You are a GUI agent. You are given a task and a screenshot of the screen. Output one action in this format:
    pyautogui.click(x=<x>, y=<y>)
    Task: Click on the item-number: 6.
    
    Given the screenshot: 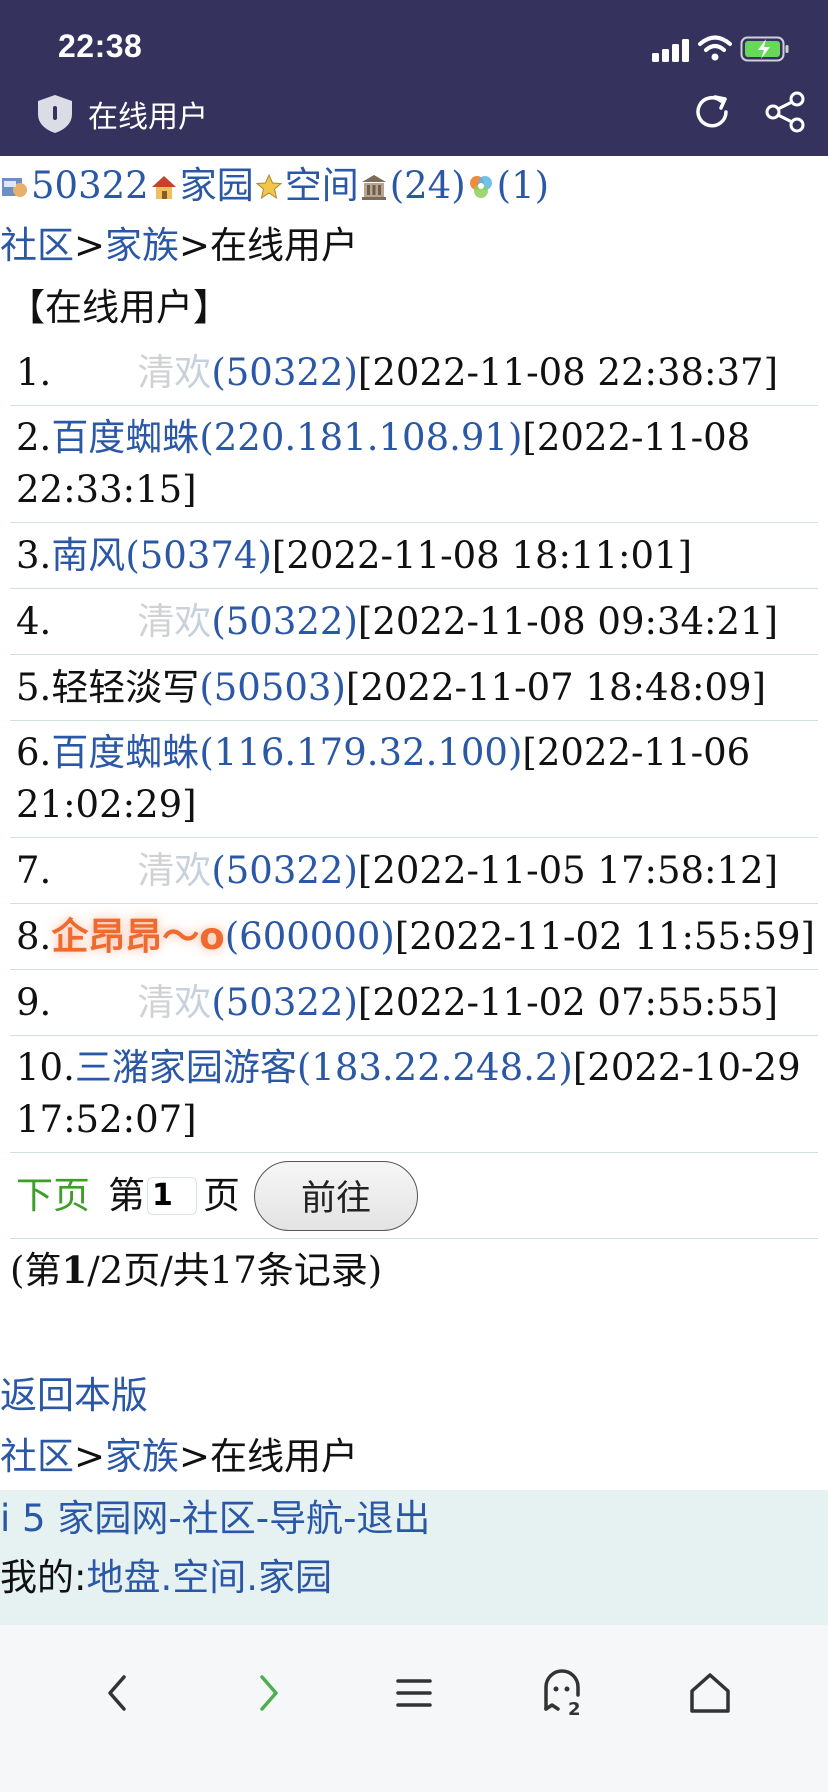 What is the action you would take?
    pyautogui.click(x=34, y=752)
    